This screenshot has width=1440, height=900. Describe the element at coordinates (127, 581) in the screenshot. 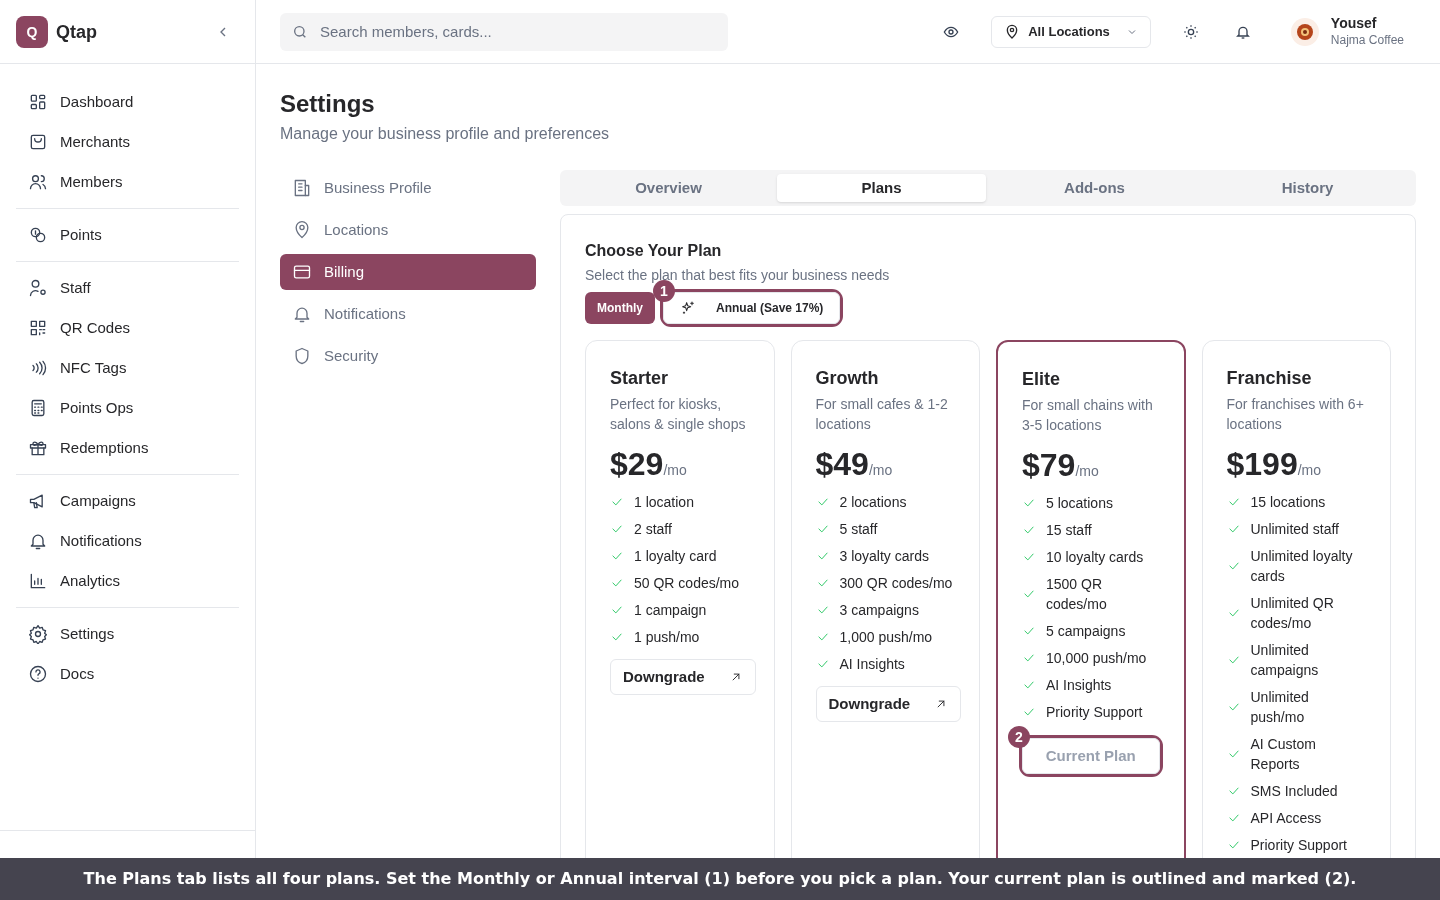

I see `sidebar-item: Analytics` at that location.